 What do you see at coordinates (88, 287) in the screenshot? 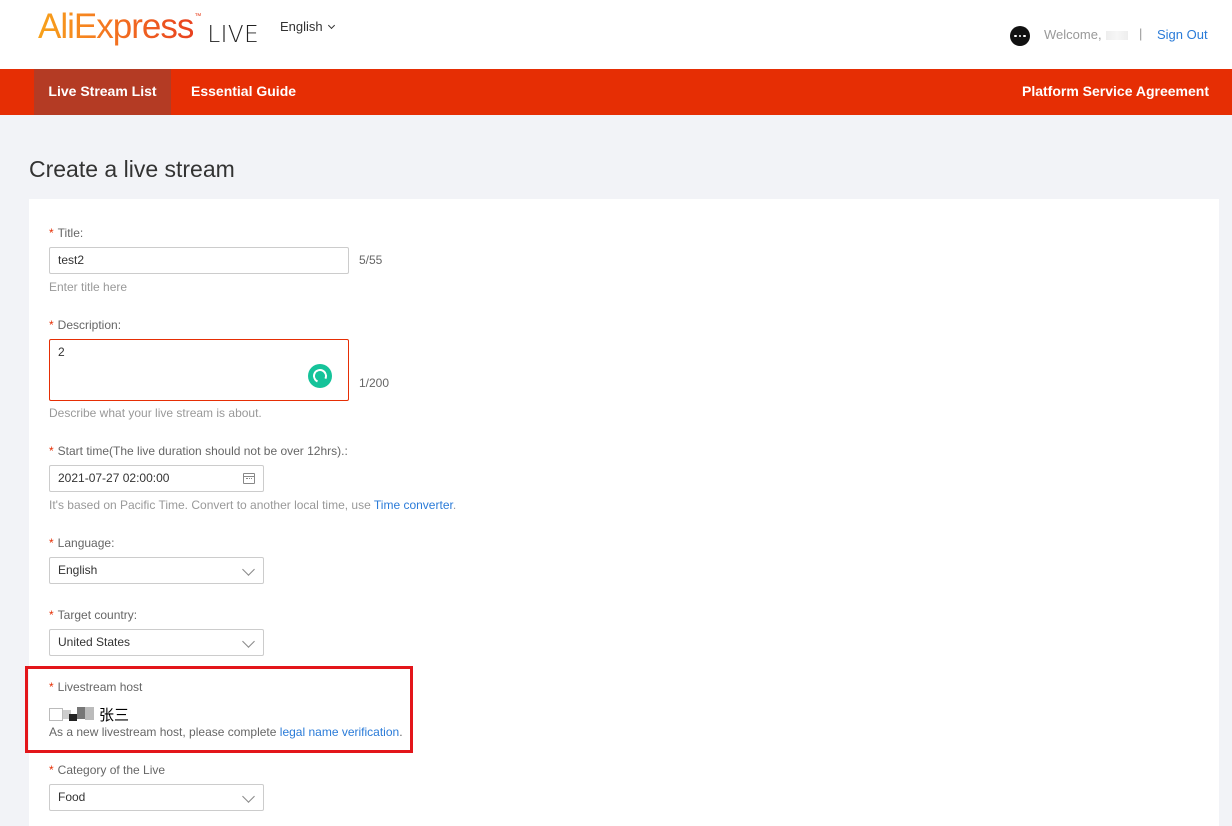
I see `title-hint: Enter title here` at bounding box center [88, 287].